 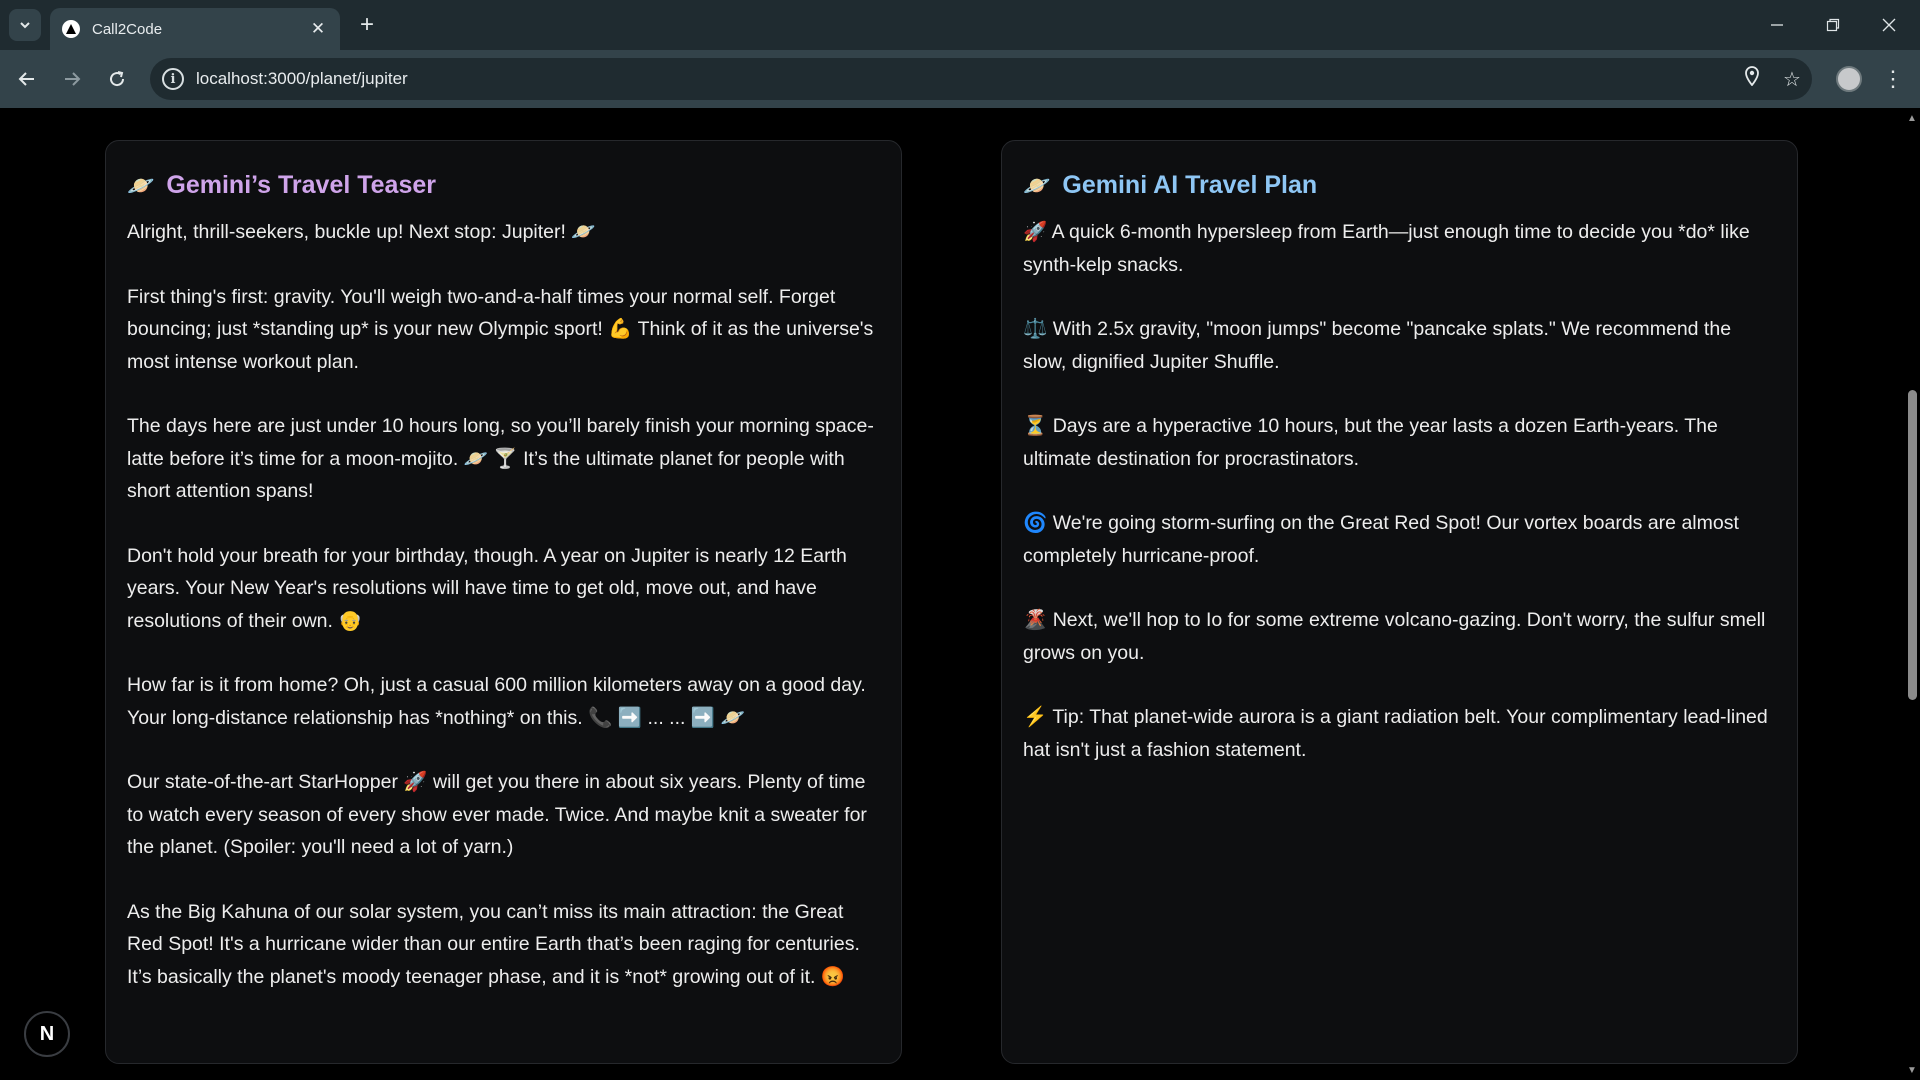 What do you see at coordinates (71, 29) in the screenshot?
I see `triangle-favicon-icon` at bounding box center [71, 29].